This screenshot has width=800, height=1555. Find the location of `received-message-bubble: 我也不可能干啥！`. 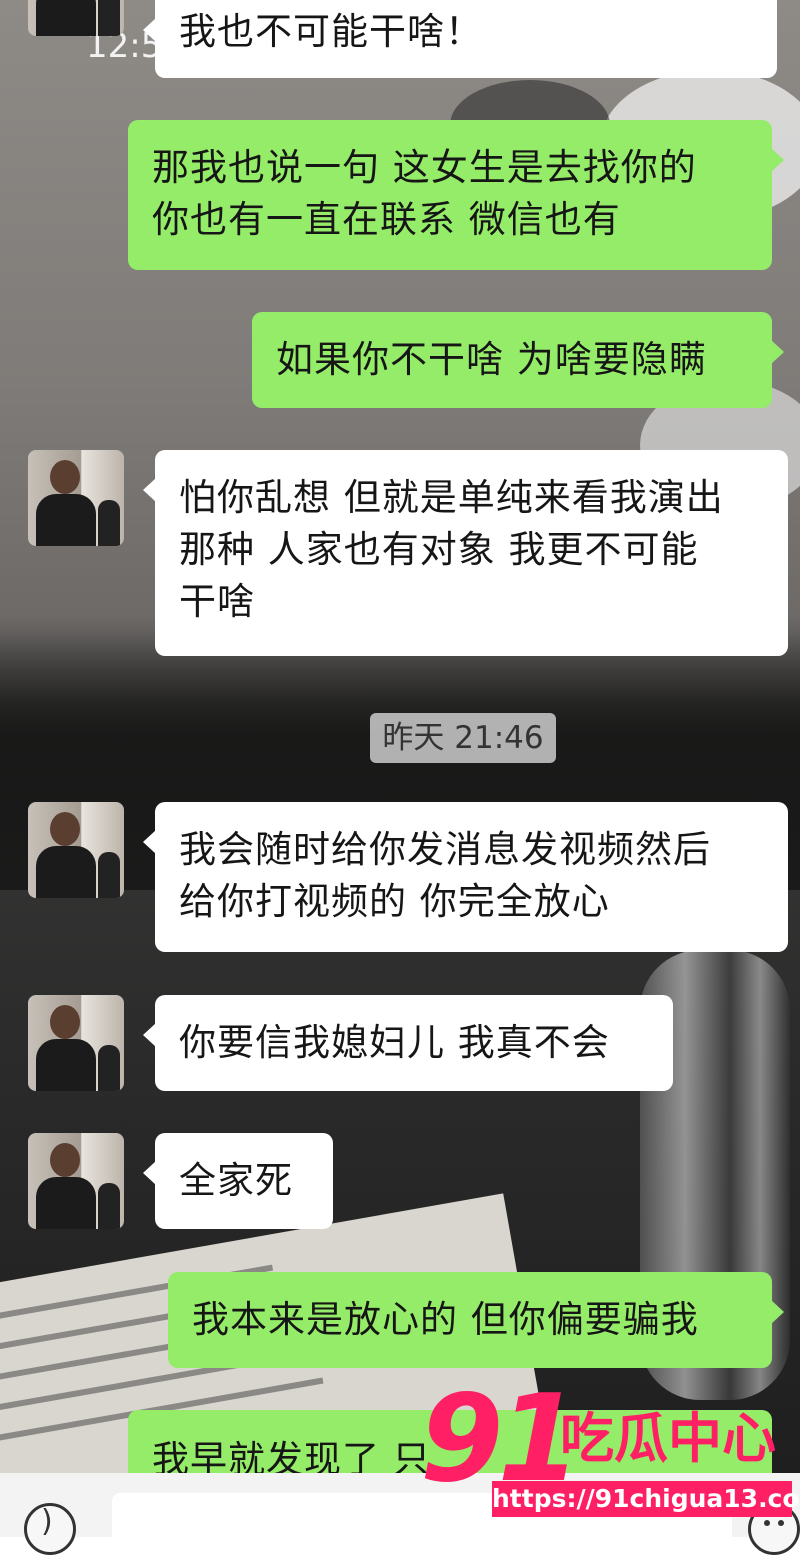

received-message-bubble: 我也不可能干啥！ is located at coordinates (460, 39).